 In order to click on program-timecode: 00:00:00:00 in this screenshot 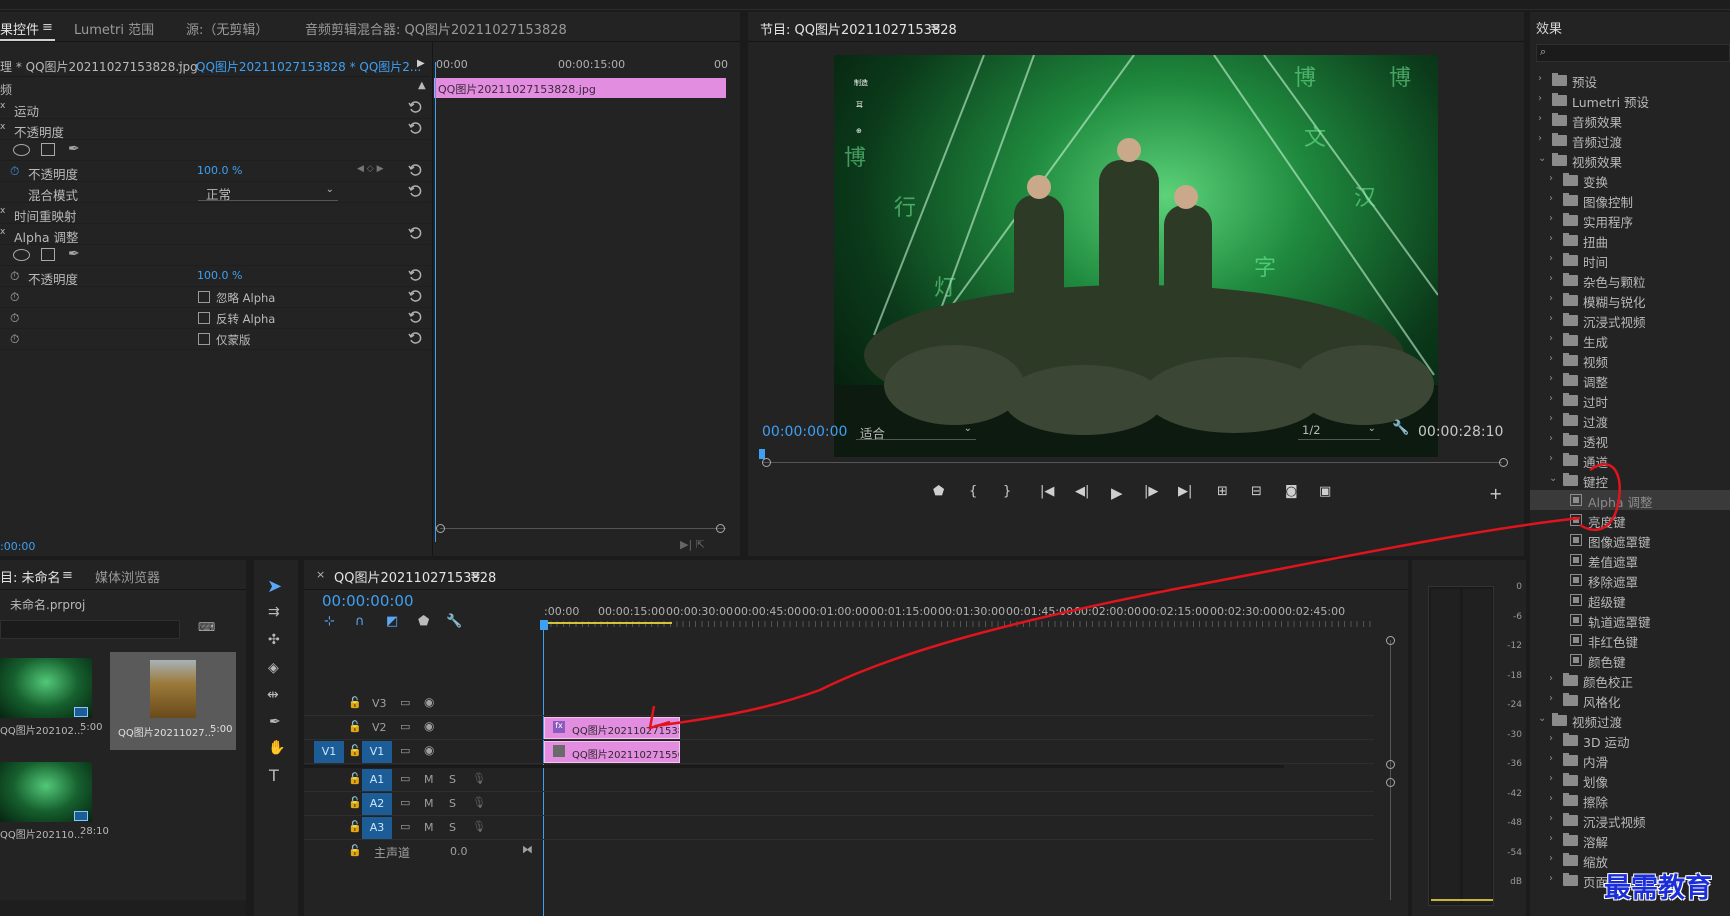, I will do `click(804, 432)`.